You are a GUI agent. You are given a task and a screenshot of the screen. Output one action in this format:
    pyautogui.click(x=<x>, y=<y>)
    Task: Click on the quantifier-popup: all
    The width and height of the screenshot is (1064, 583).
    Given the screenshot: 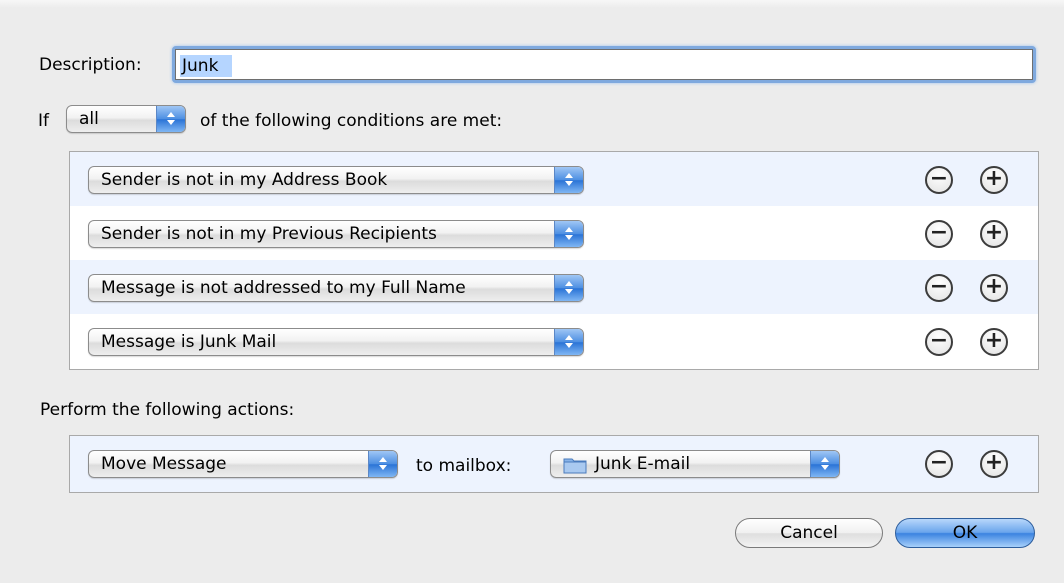 What is the action you would take?
    pyautogui.click(x=126, y=119)
    